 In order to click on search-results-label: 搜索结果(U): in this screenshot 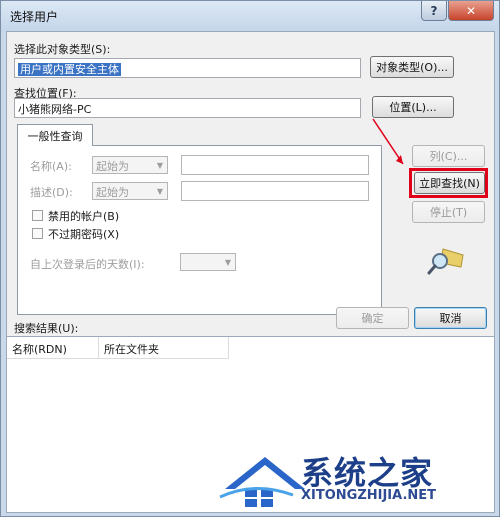, I will do `click(46, 328)`.